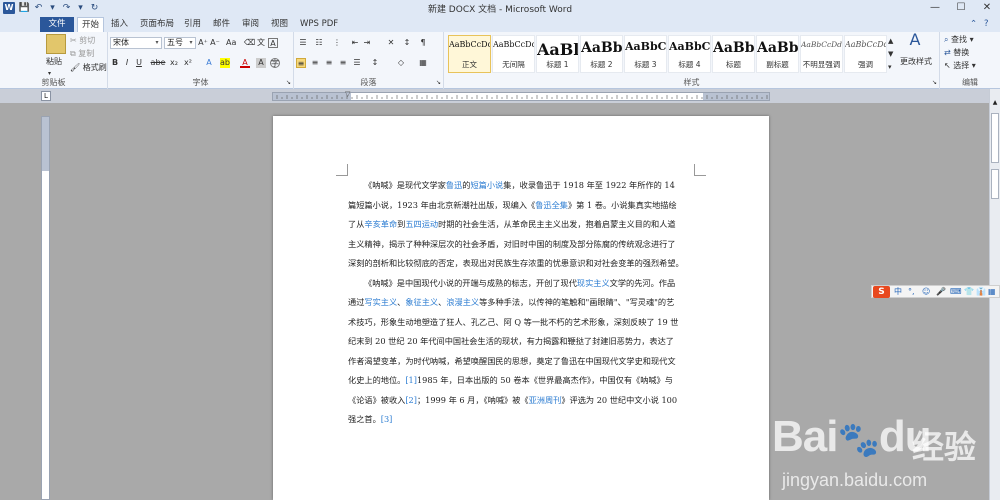 This screenshot has width=1000, height=500. Describe the element at coordinates (46, 96) in the screenshot. I see `tab-selector-icon: L` at that location.